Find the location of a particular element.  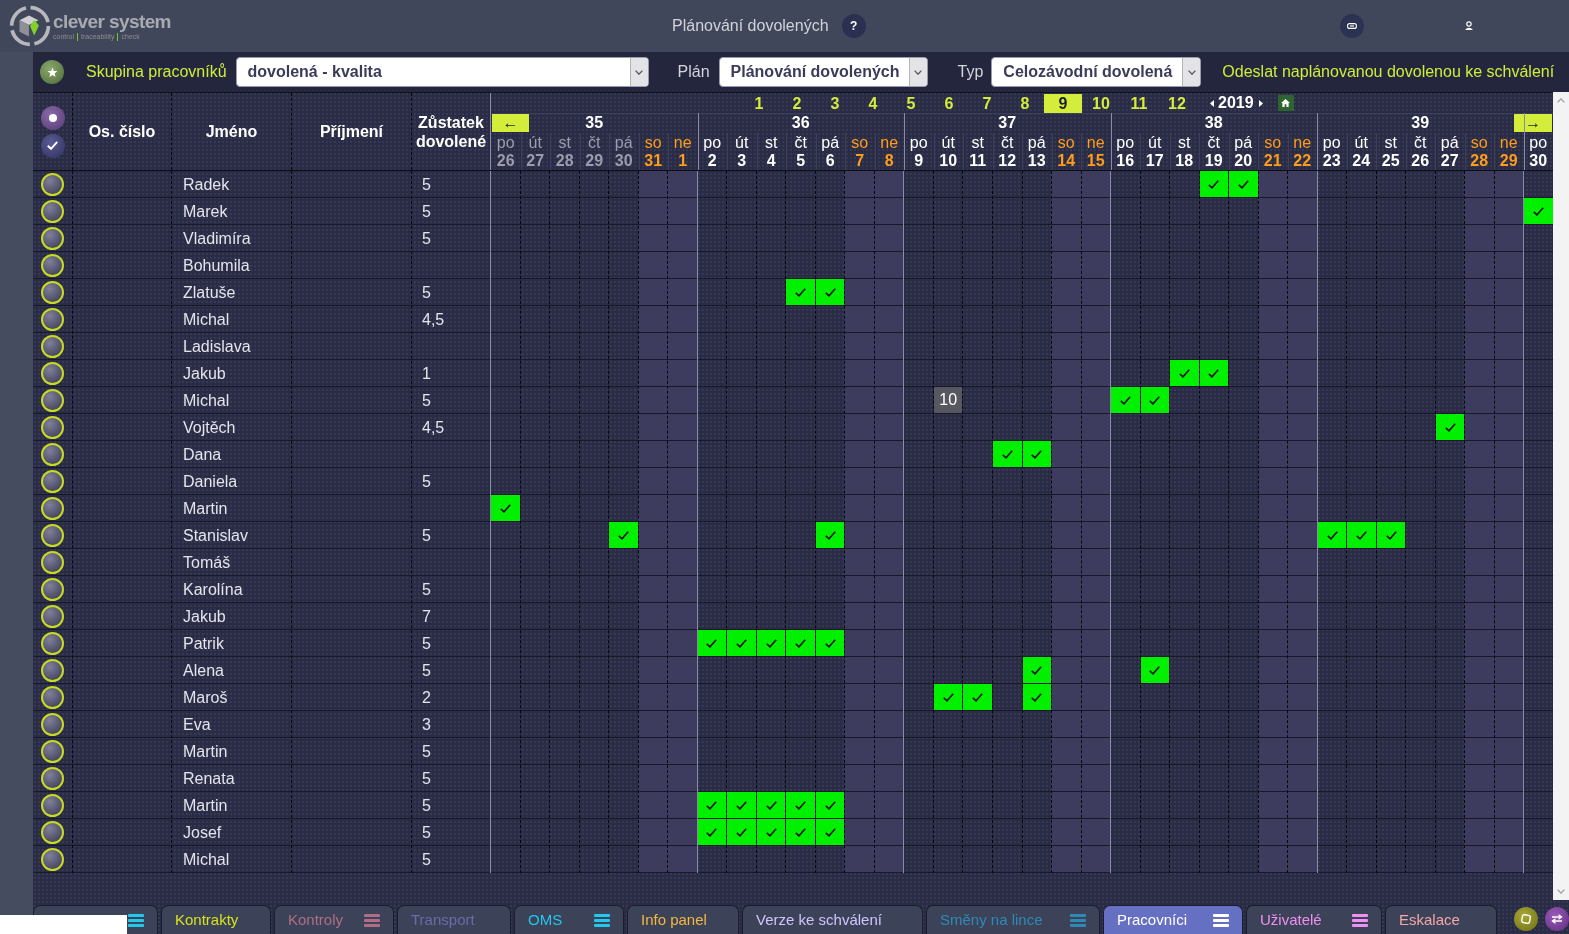

caret-left-icon is located at coordinates (1212, 103).